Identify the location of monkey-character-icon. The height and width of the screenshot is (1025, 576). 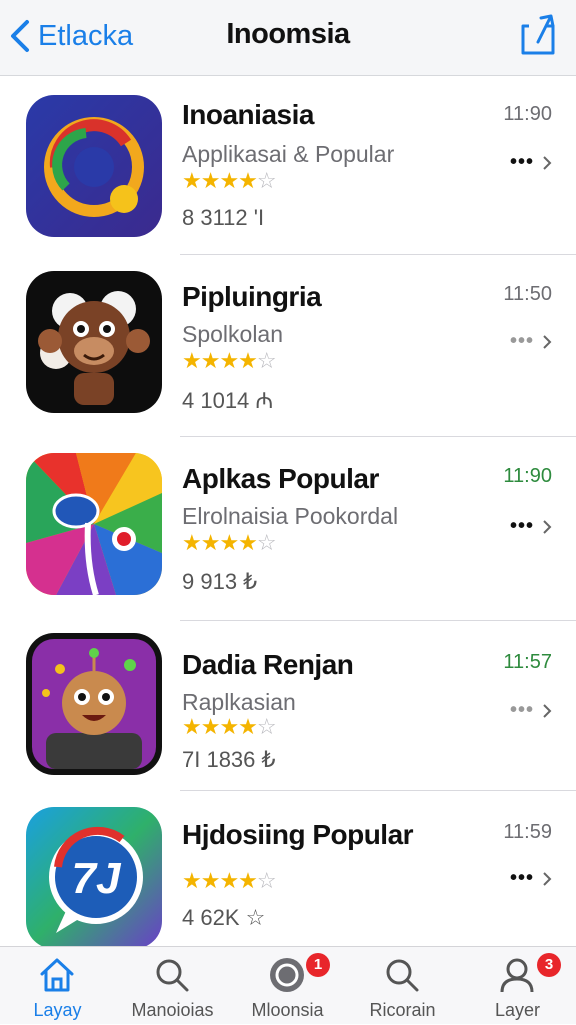
(94, 342).